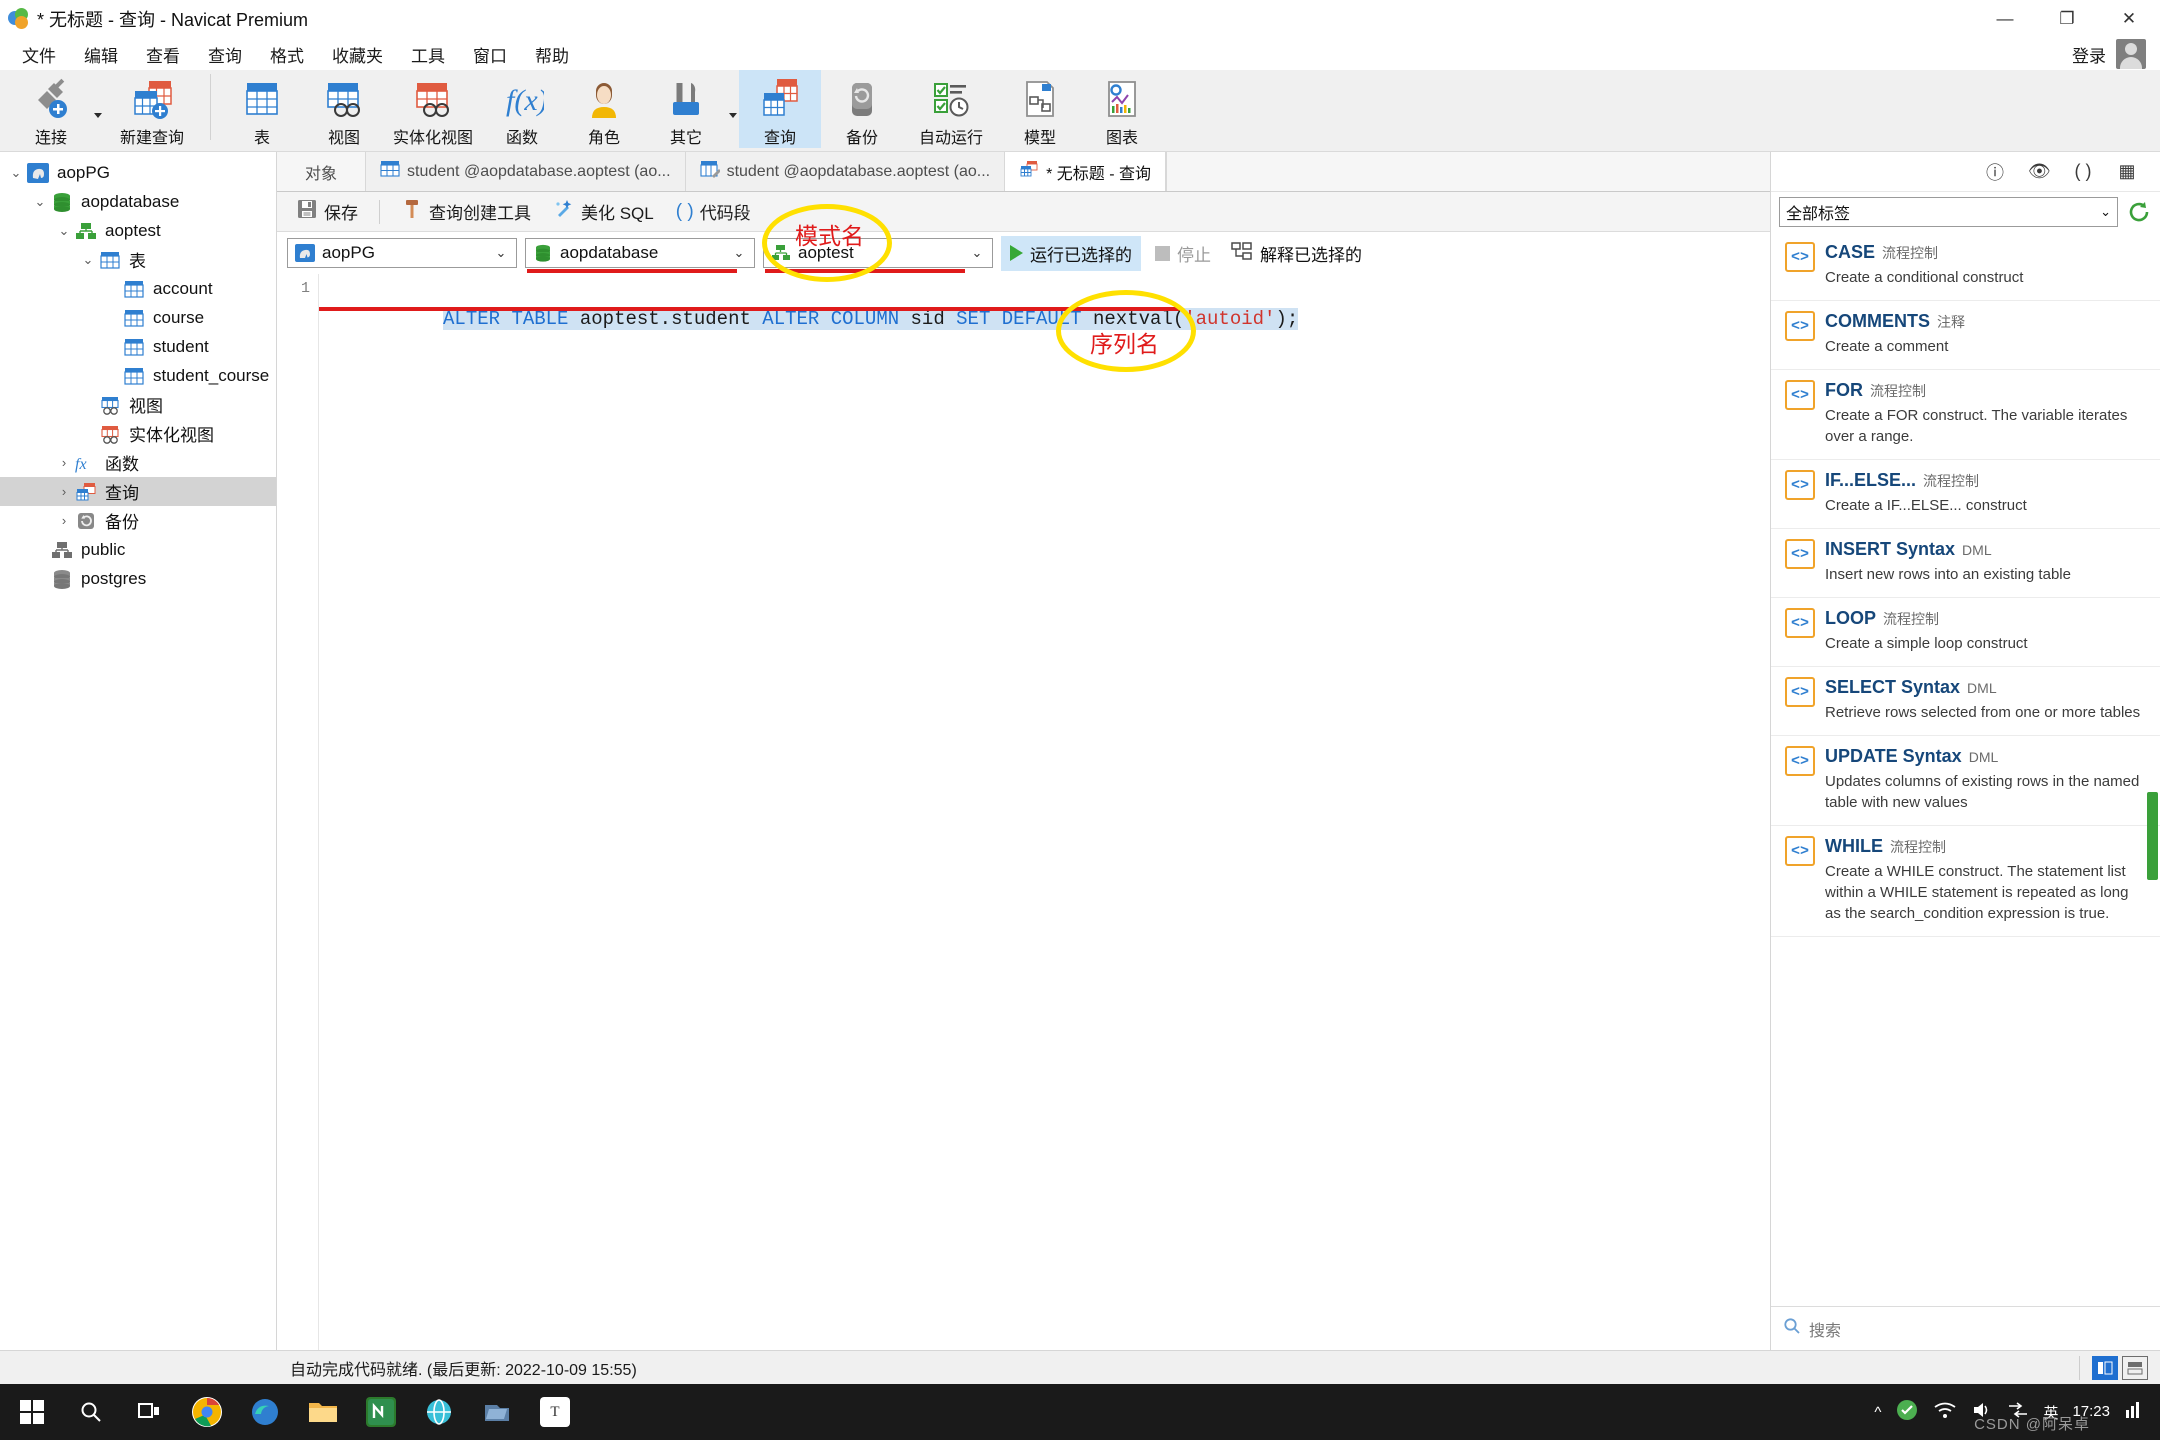 This screenshot has width=2160, height=1440. What do you see at coordinates (138, 433) in the screenshot?
I see `tree-node-materialized-views: ⌄ 实体化视图` at bounding box center [138, 433].